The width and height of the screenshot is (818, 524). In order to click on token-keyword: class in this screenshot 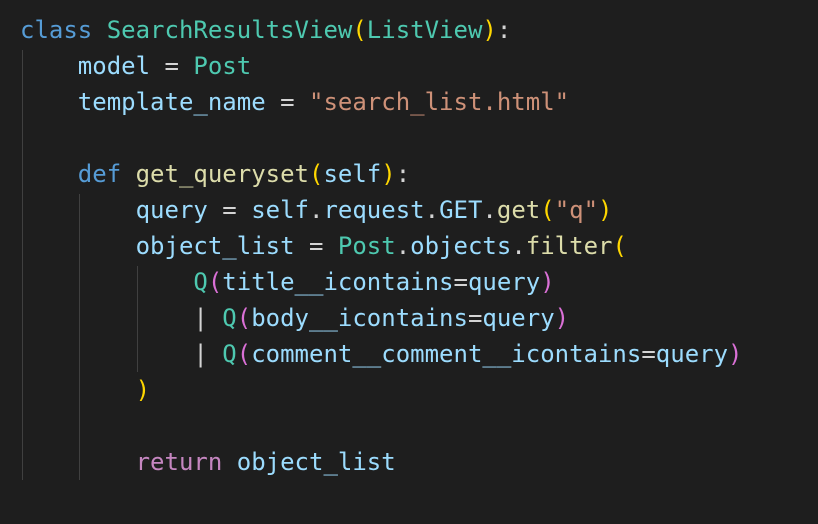, I will do `click(56, 30)`.